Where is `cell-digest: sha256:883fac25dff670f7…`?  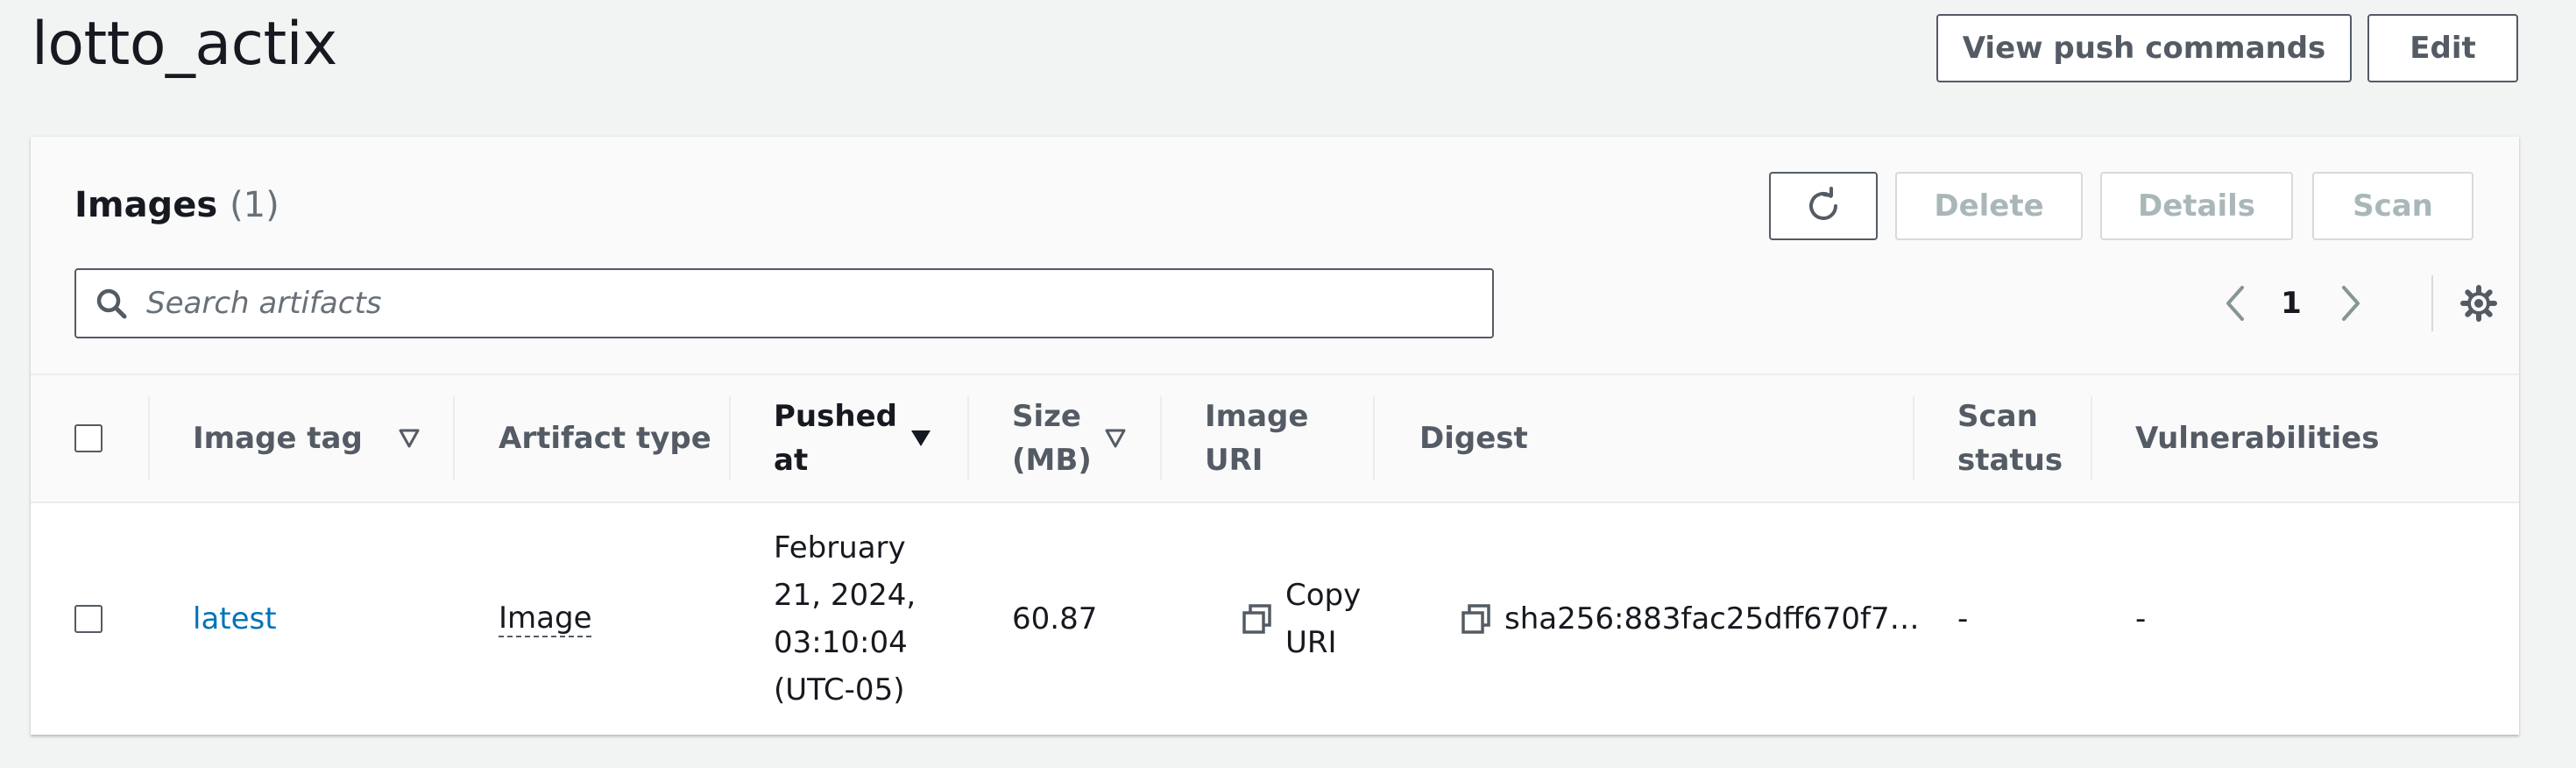 cell-digest: sha256:883fac25dff670f7… is located at coordinates (1690, 619).